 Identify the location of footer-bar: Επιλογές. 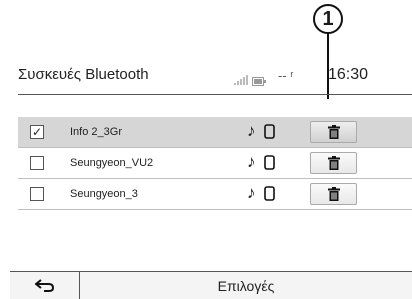
(211, 285).